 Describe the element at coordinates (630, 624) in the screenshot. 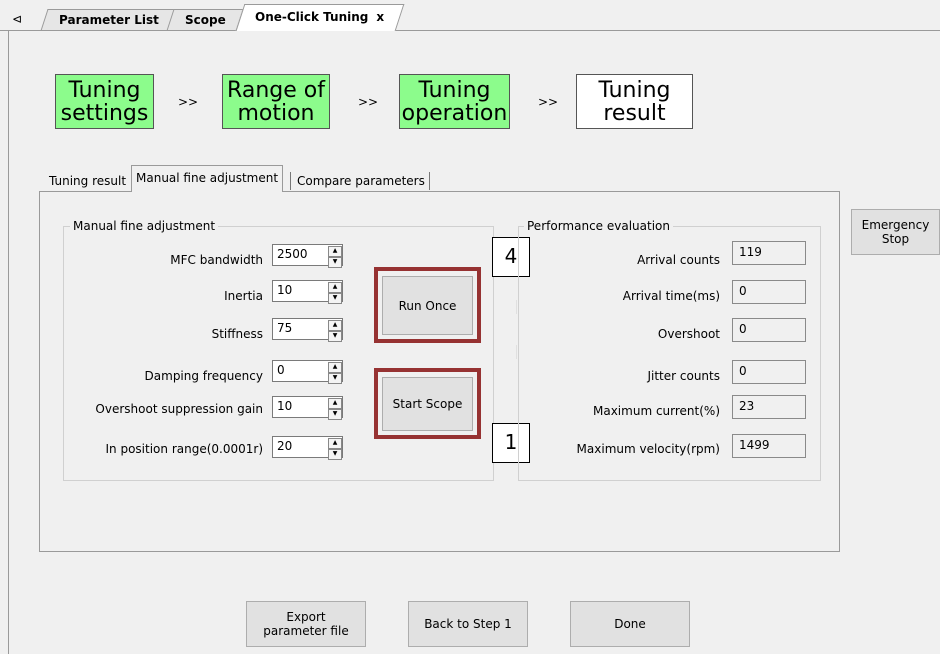

I see `done-button: Done` at that location.